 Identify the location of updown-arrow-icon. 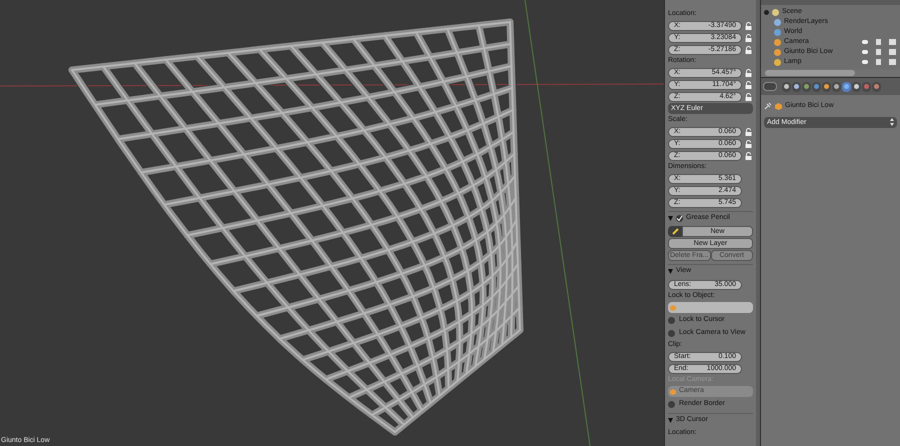
(892, 122).